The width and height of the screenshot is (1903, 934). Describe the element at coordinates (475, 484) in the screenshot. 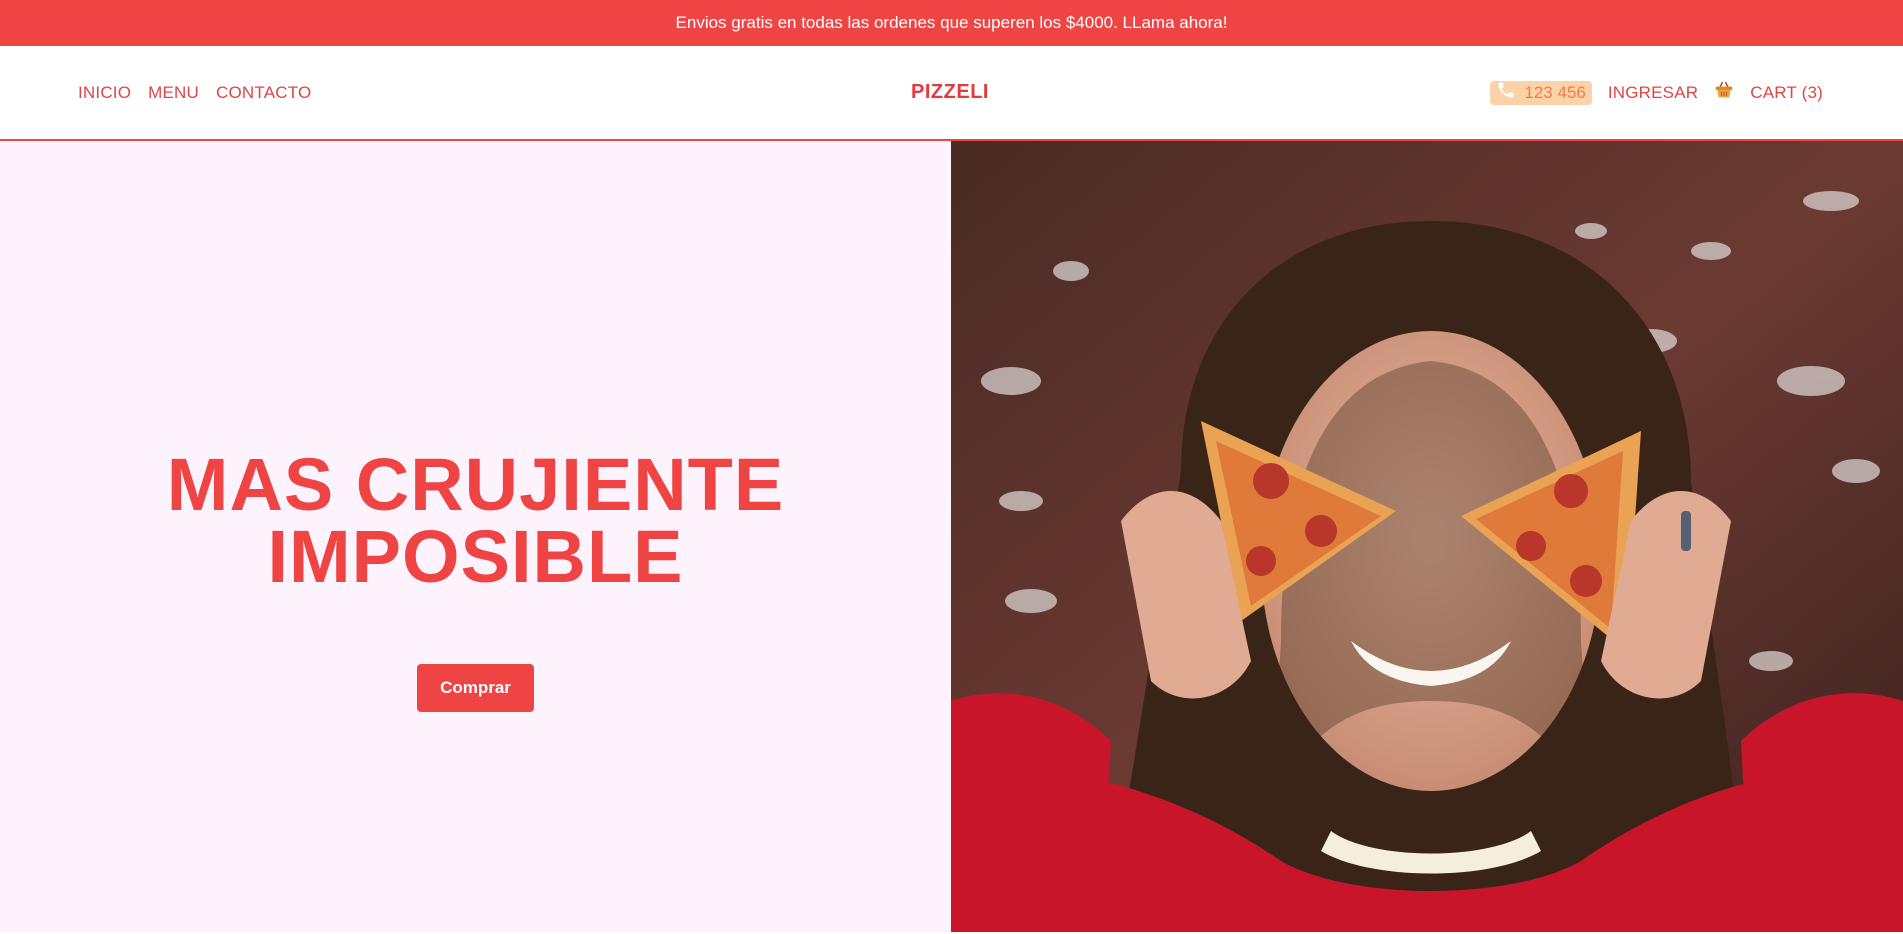

I see `hero-headline-line-1: MAS CRUJIENTE` at that location.